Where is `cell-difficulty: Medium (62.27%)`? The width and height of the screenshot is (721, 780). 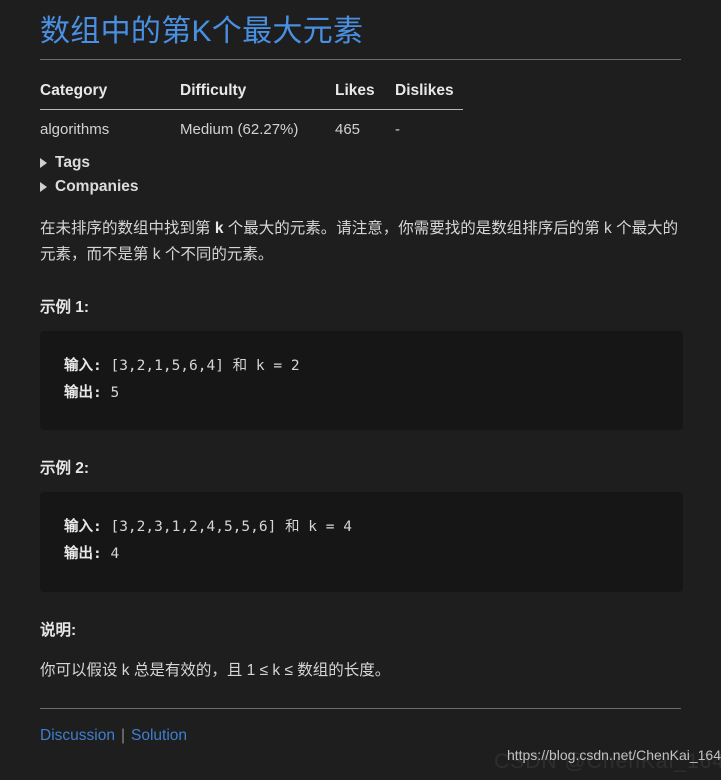
cell-difficulty: Medium (62.27%) is located at coordinates (239, 129).